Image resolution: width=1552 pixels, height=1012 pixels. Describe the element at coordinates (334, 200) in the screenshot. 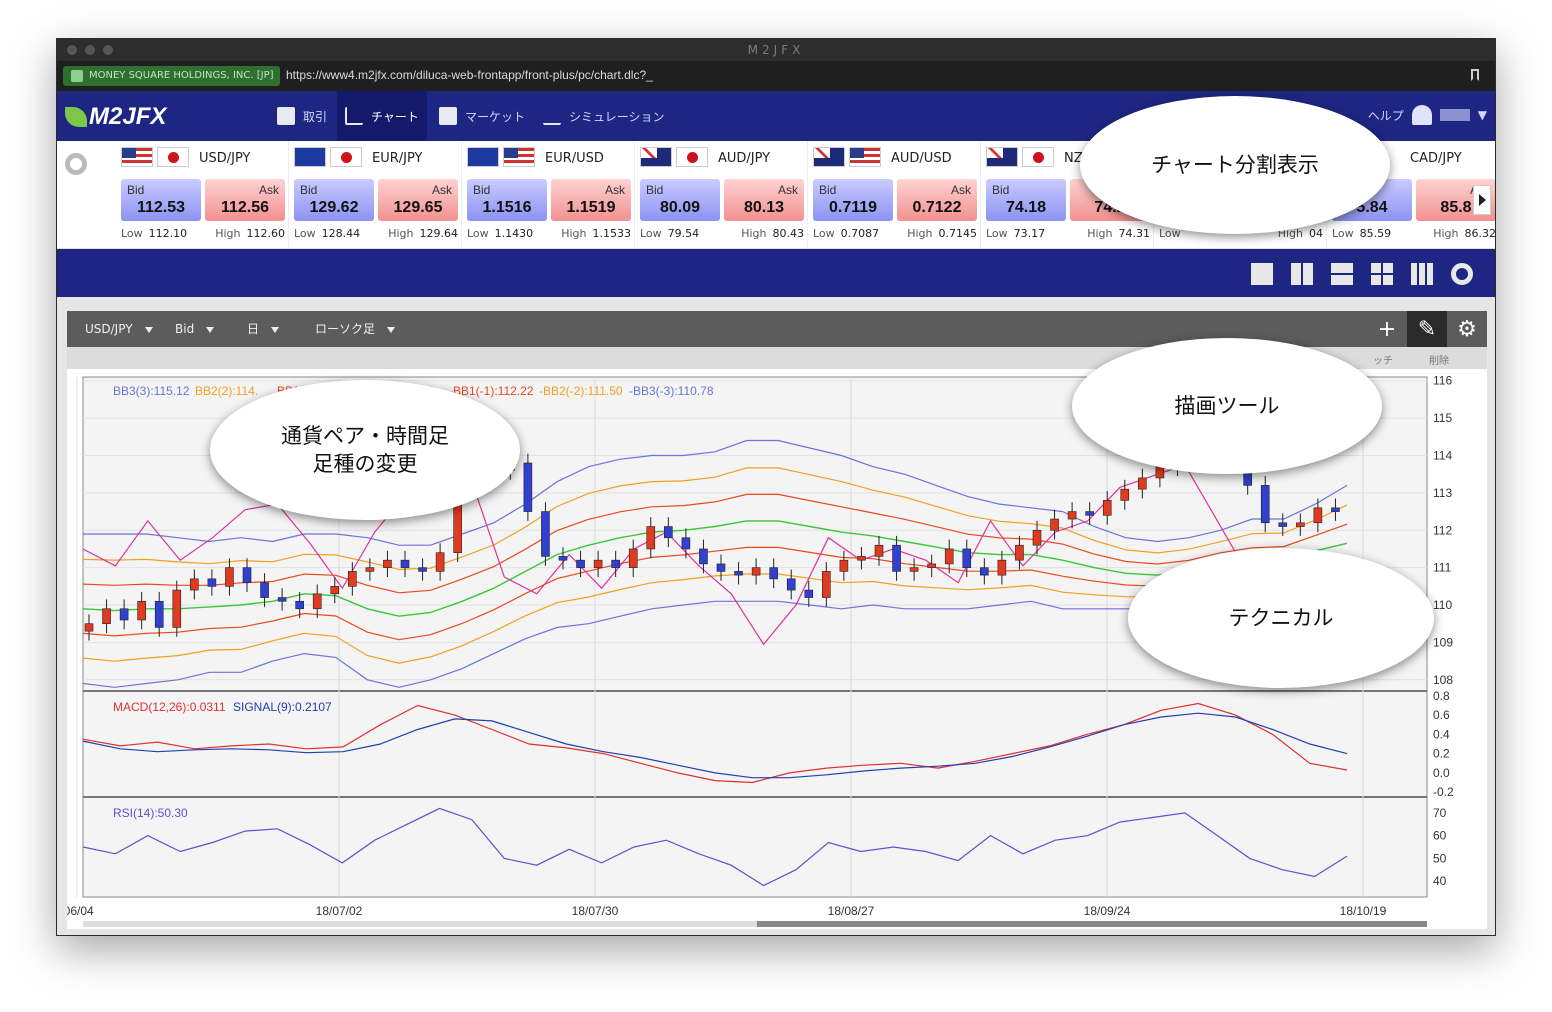

I see `bid-button: Bid 129.62` at that location.